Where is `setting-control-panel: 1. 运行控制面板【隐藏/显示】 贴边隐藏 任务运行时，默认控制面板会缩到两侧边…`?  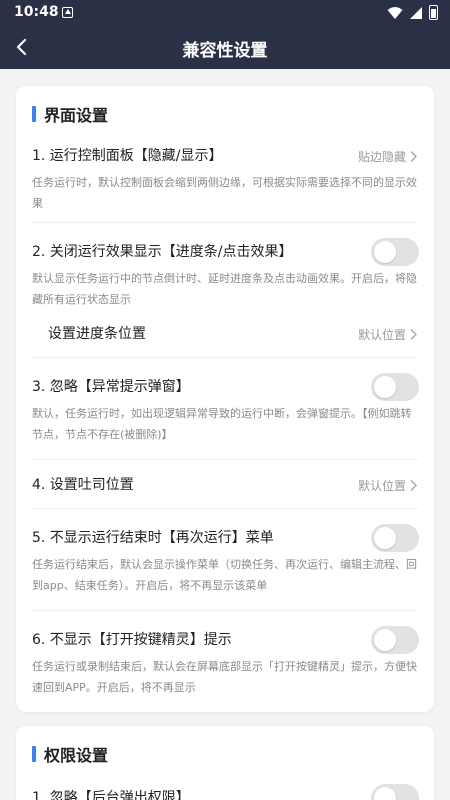 setting-control-panel: 1. 运行控制面板【隐藏/显示】 贴边隐藏 任务运行时，默认控制面板会缩到两侧边… is located at coordinates (225, 180).